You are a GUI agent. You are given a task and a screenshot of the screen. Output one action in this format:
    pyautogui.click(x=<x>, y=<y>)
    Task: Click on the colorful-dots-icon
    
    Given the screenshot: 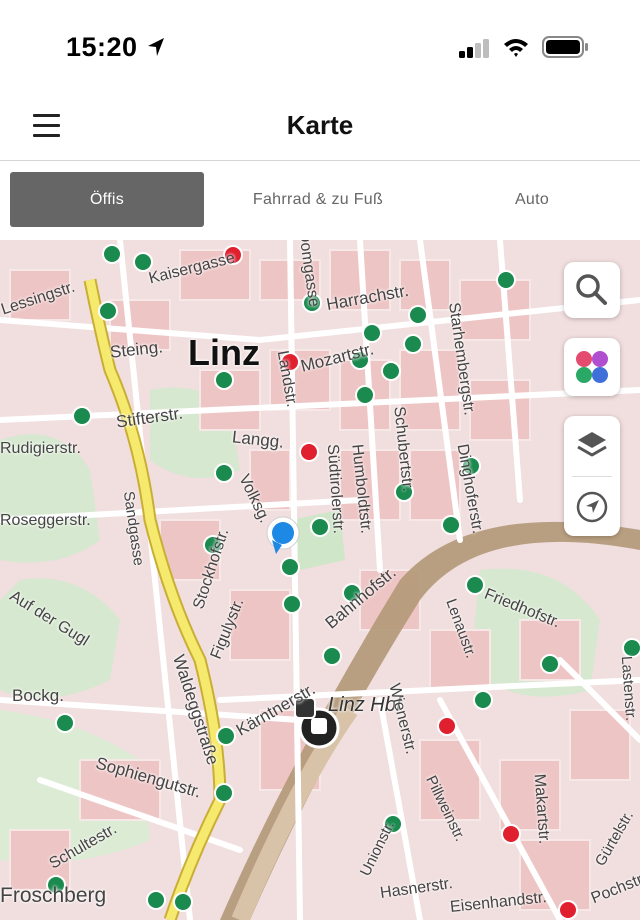 What is the action you would take?
    pyautogui.click(x=592, y=367)
    